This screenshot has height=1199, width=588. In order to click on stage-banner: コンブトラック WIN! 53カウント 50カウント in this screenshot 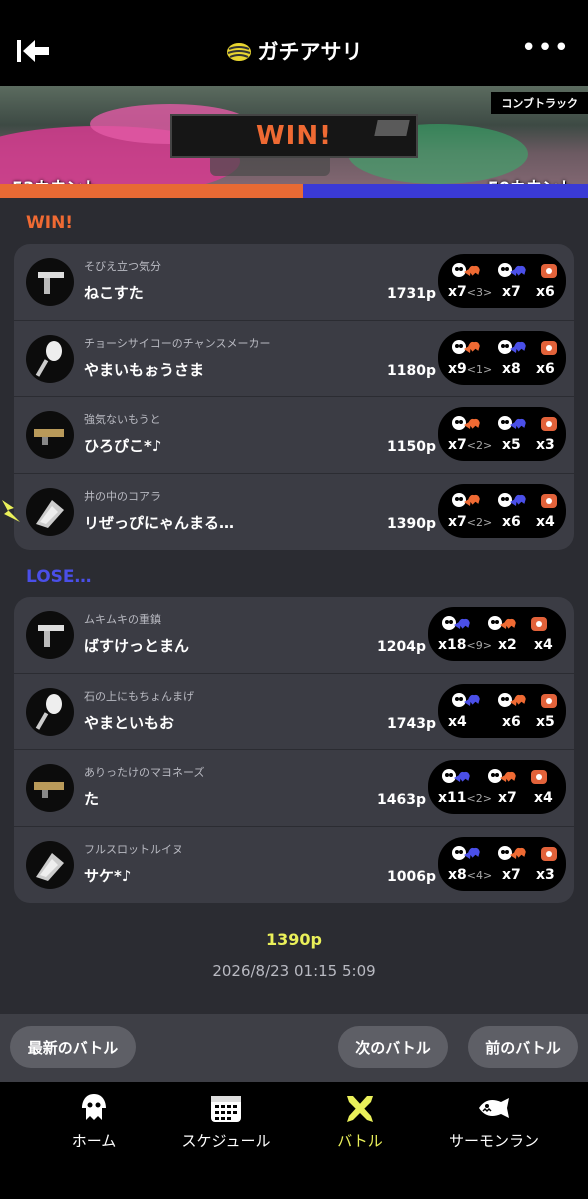, I will do `click(294, 142)`.